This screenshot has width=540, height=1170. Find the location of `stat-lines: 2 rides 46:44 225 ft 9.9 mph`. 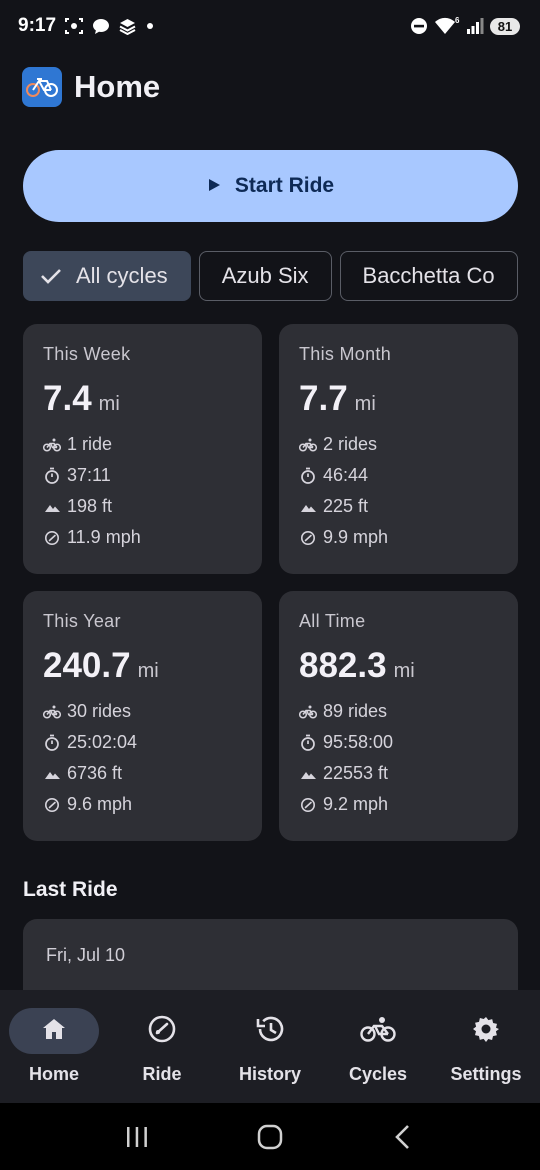

stat-lines: 2 rides 46:44 225 ft 9.9 mph is located at coordinates (398, 491).